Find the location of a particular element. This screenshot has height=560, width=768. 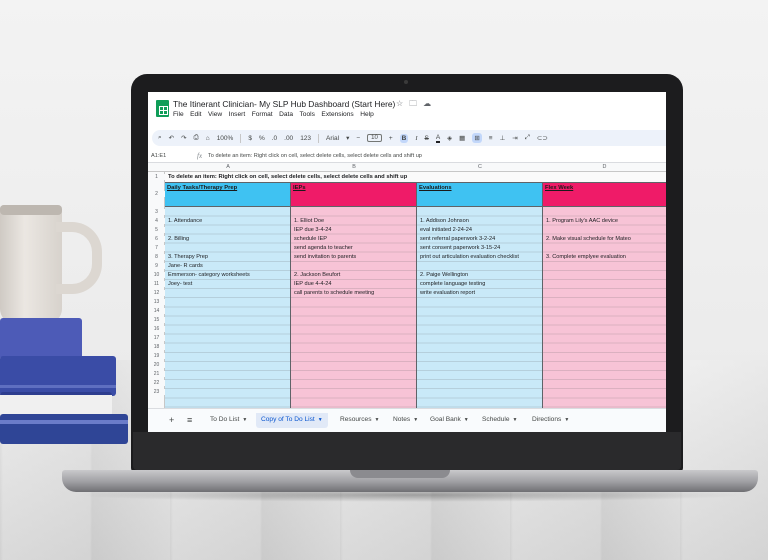

bold-button: B is located at coordinates (404, 138).